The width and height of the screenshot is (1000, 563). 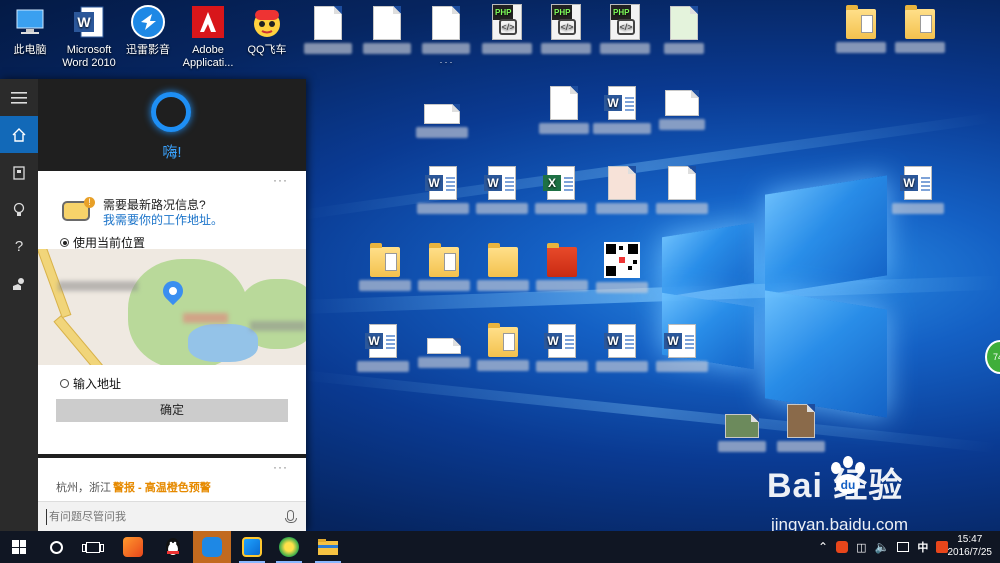 What do you see at coordinates (920, 22) in the screenshot?
I see `folder-icon` at bounding box center [920, 22].